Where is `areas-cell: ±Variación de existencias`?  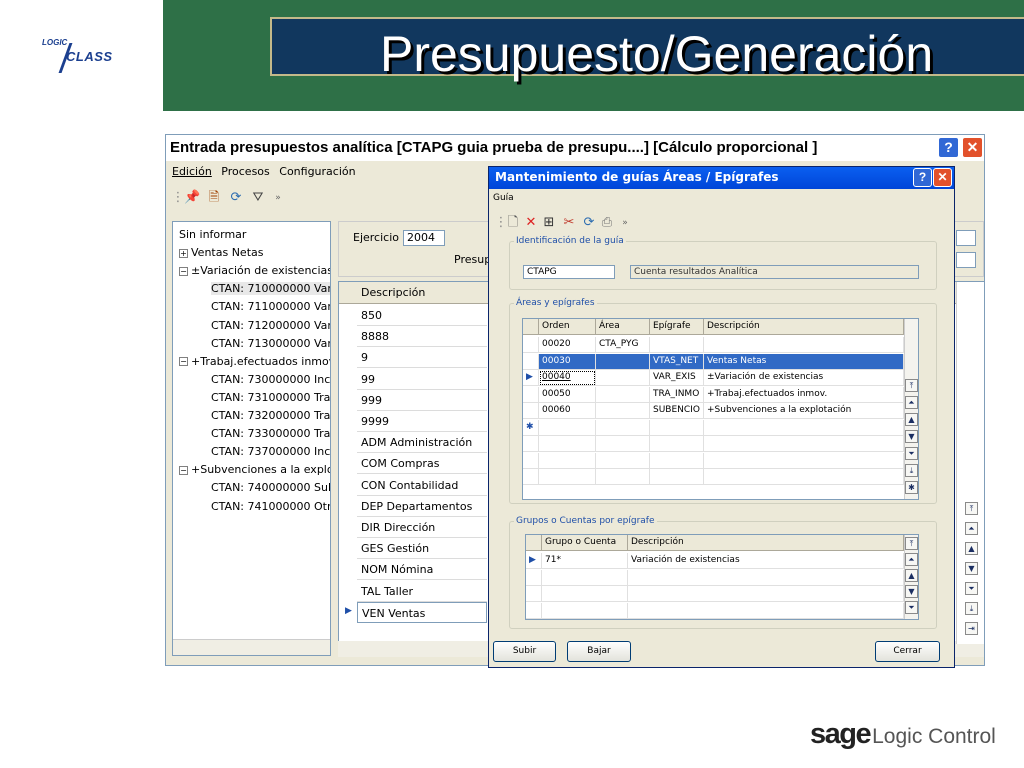
areas-cell: ±Variación de existencias is located at coordinates (804, 378).